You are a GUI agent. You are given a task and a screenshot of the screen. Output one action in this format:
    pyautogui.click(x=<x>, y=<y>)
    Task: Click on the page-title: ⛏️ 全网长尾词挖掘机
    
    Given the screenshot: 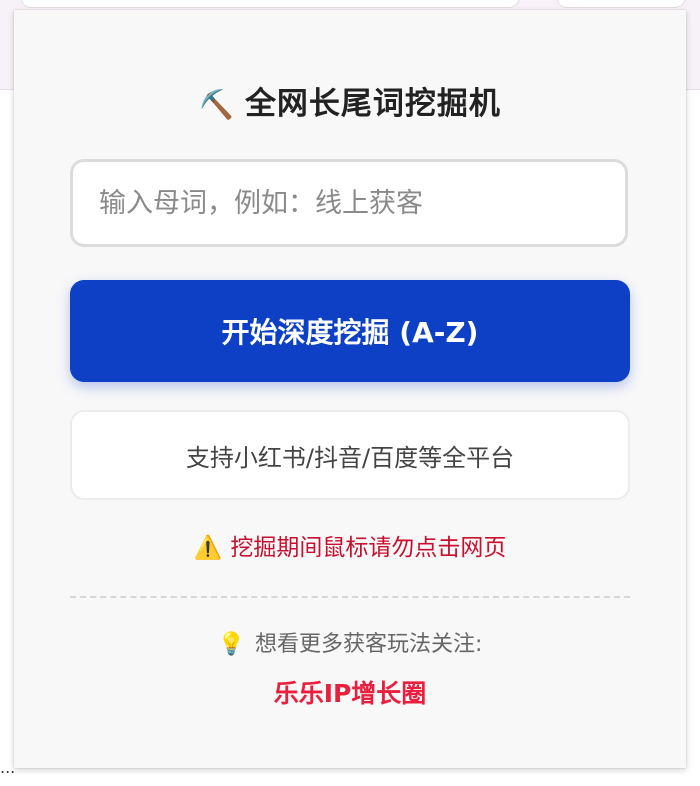 What is the action you would take?
    pyautogui.click(x=350, y=100)
    